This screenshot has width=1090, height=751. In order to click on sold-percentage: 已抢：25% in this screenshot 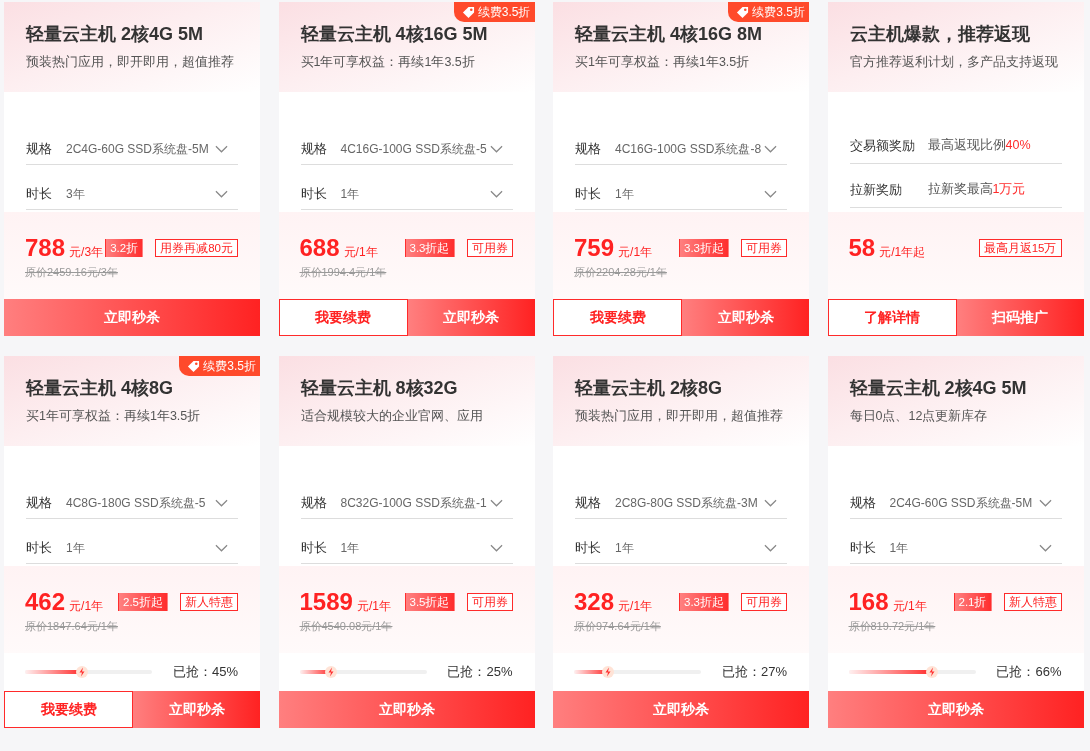, I will do `click(480, 672)`.